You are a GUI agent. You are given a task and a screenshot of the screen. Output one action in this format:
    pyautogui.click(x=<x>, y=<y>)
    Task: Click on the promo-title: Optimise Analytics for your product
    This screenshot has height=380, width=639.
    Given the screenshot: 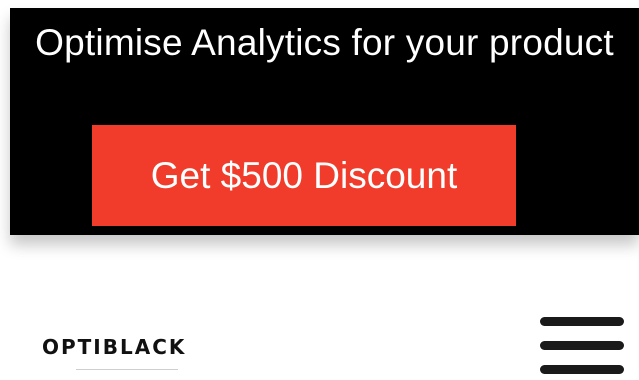 What is the action you would take?
    pyautogui.click(x=324, y=42)
    